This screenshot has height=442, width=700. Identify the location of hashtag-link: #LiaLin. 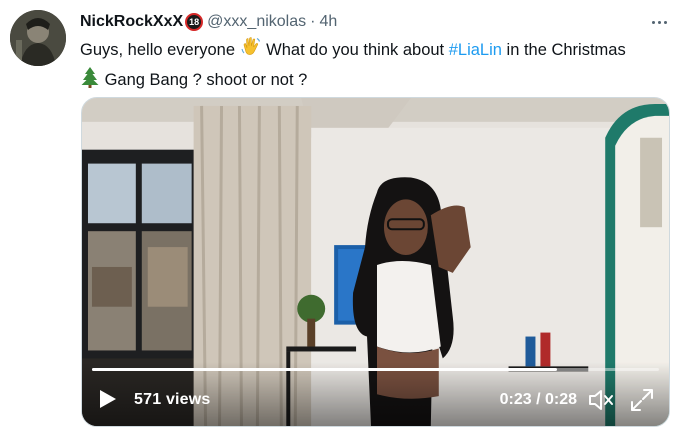
(475, 50).